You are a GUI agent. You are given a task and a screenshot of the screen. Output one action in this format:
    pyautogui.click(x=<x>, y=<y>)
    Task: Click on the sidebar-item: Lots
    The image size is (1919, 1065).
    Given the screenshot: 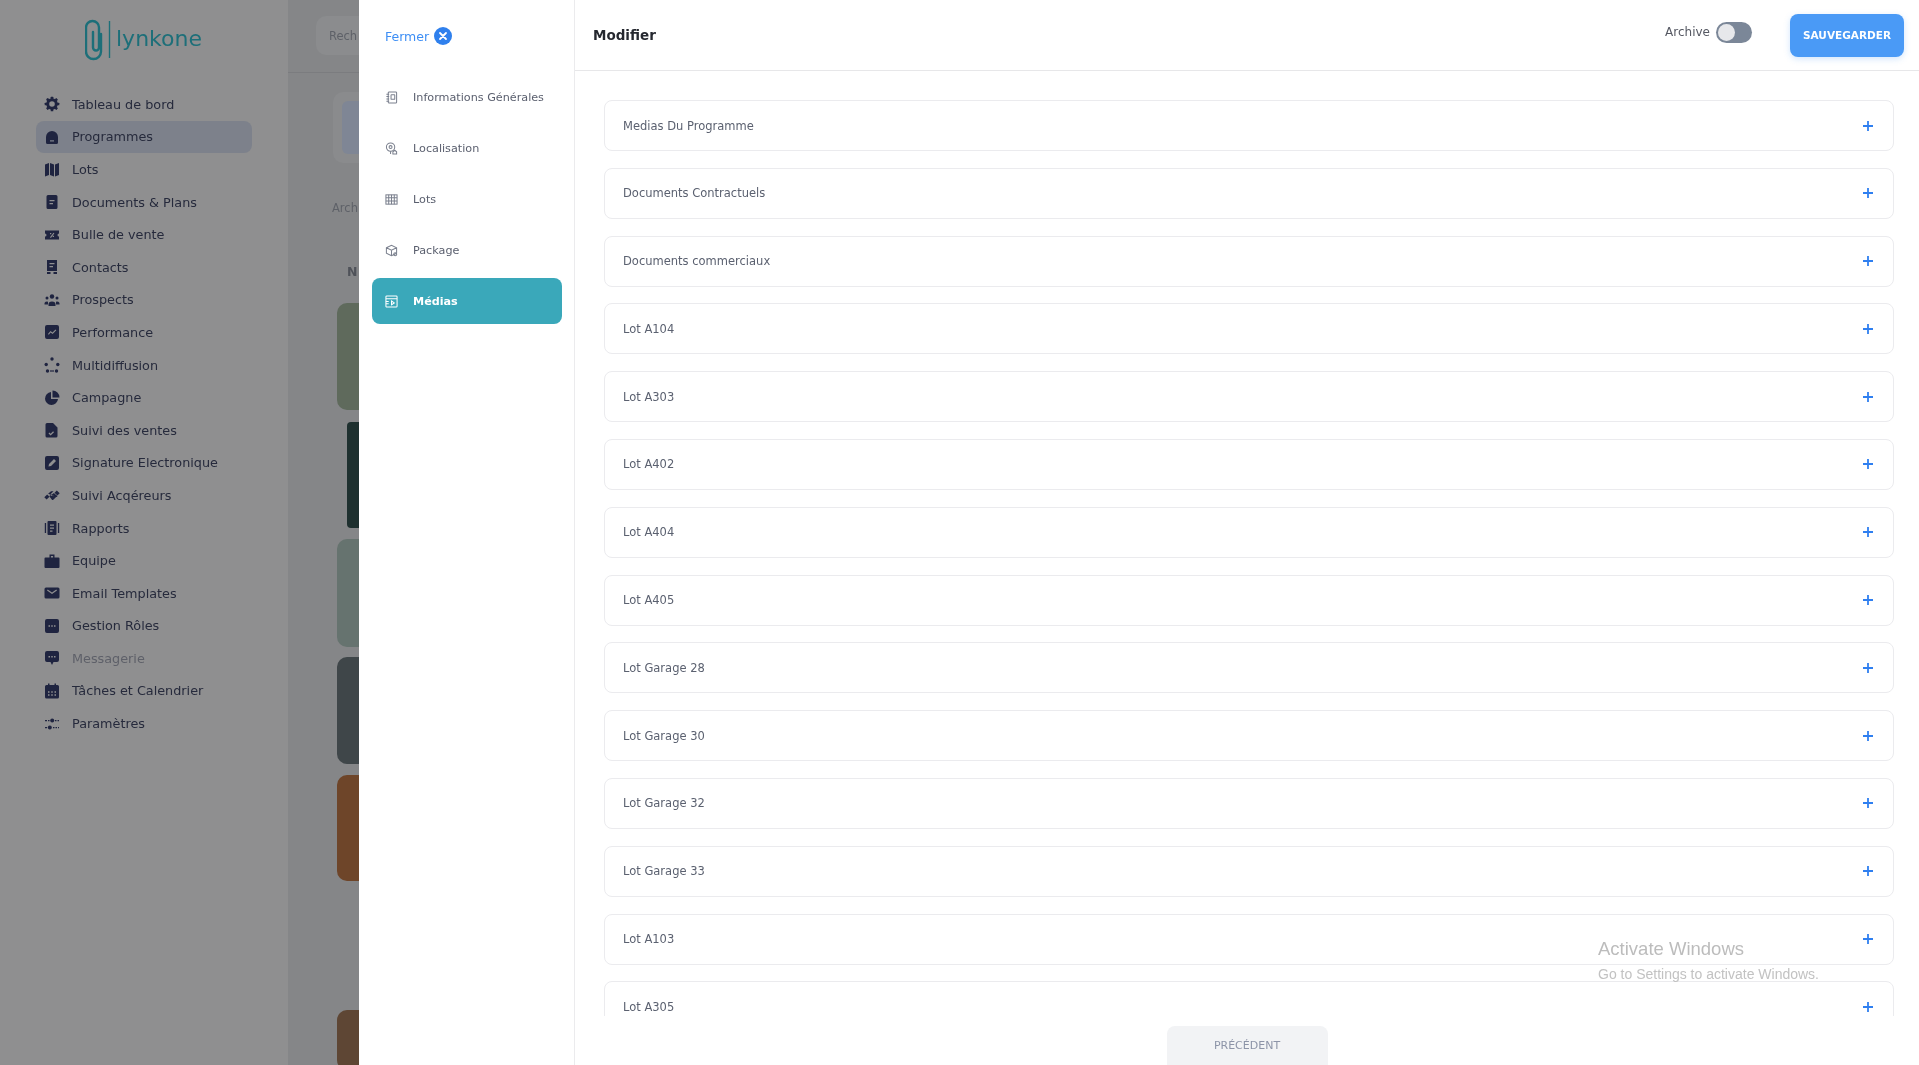 What is the action you would take?
    pyautogui.click(x=144, y=169)
    